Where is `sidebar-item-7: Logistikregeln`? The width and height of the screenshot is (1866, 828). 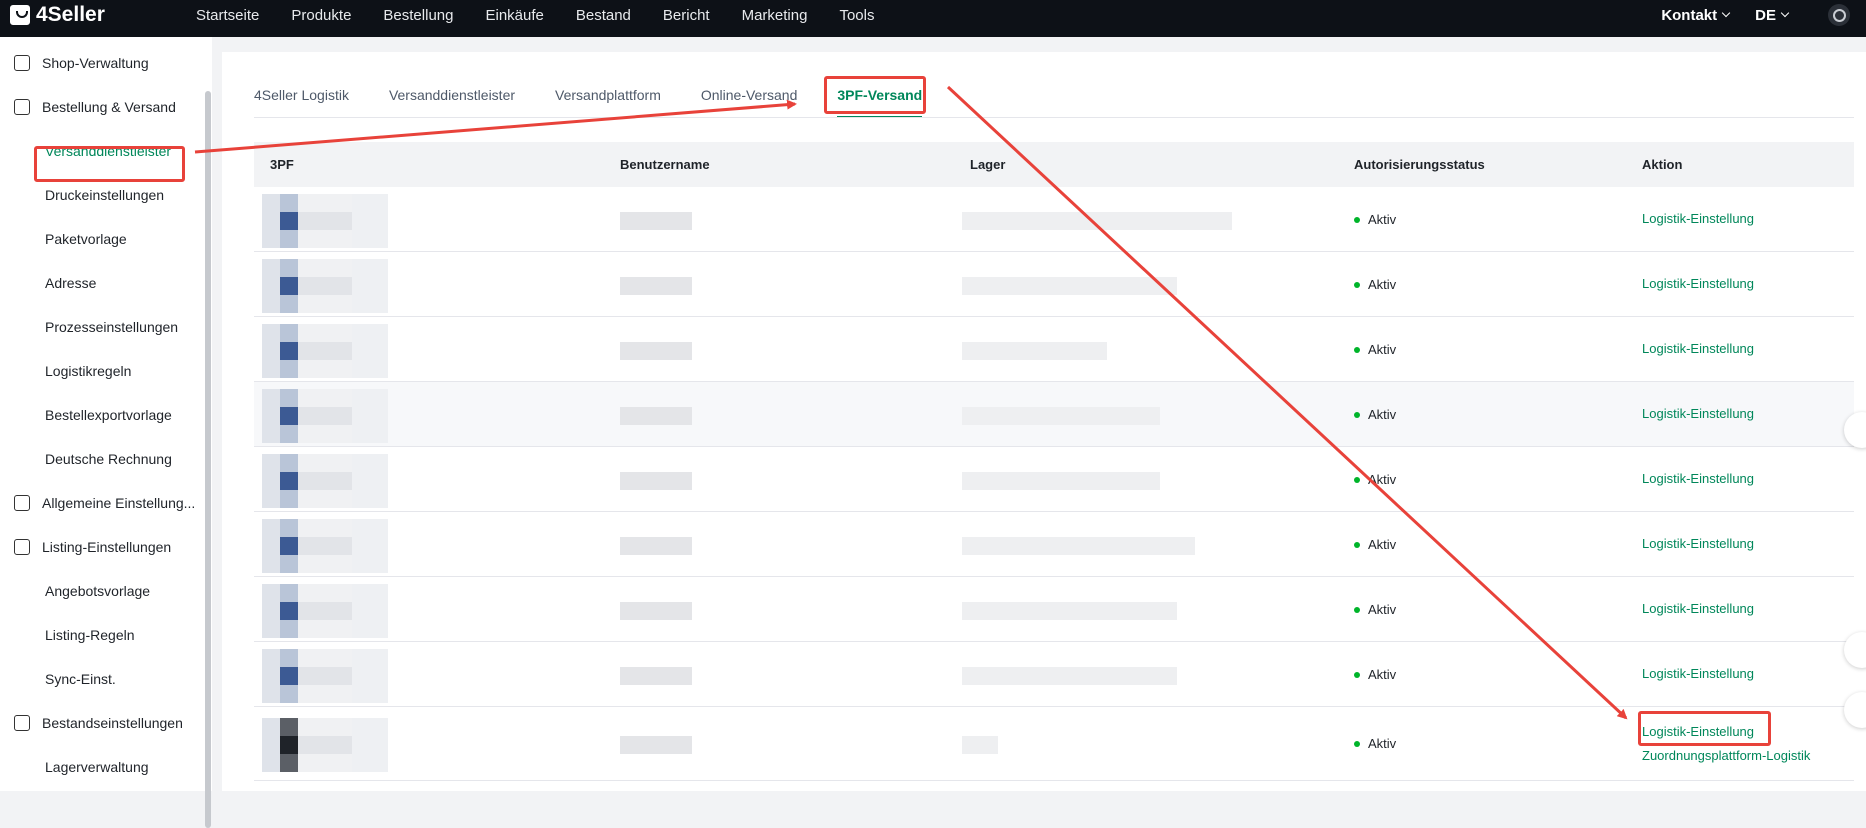 sidebar-item-7: Logistikregeln is located at coordinates (100, 371).